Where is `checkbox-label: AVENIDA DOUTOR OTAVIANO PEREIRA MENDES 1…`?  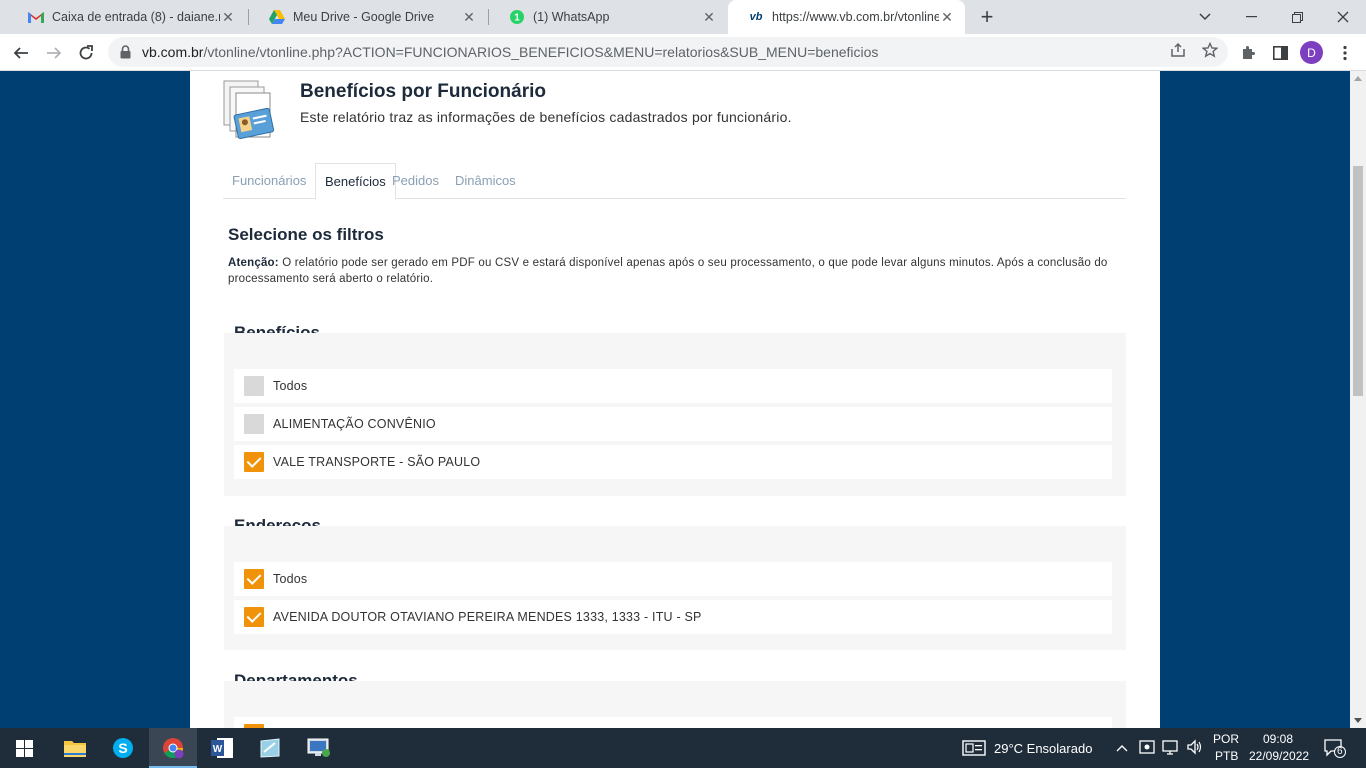 checkbox-label: AVENIDA DOUTOR OTAVIANO PEREIRA MENDES 1… is located at coordinates (487, 617).